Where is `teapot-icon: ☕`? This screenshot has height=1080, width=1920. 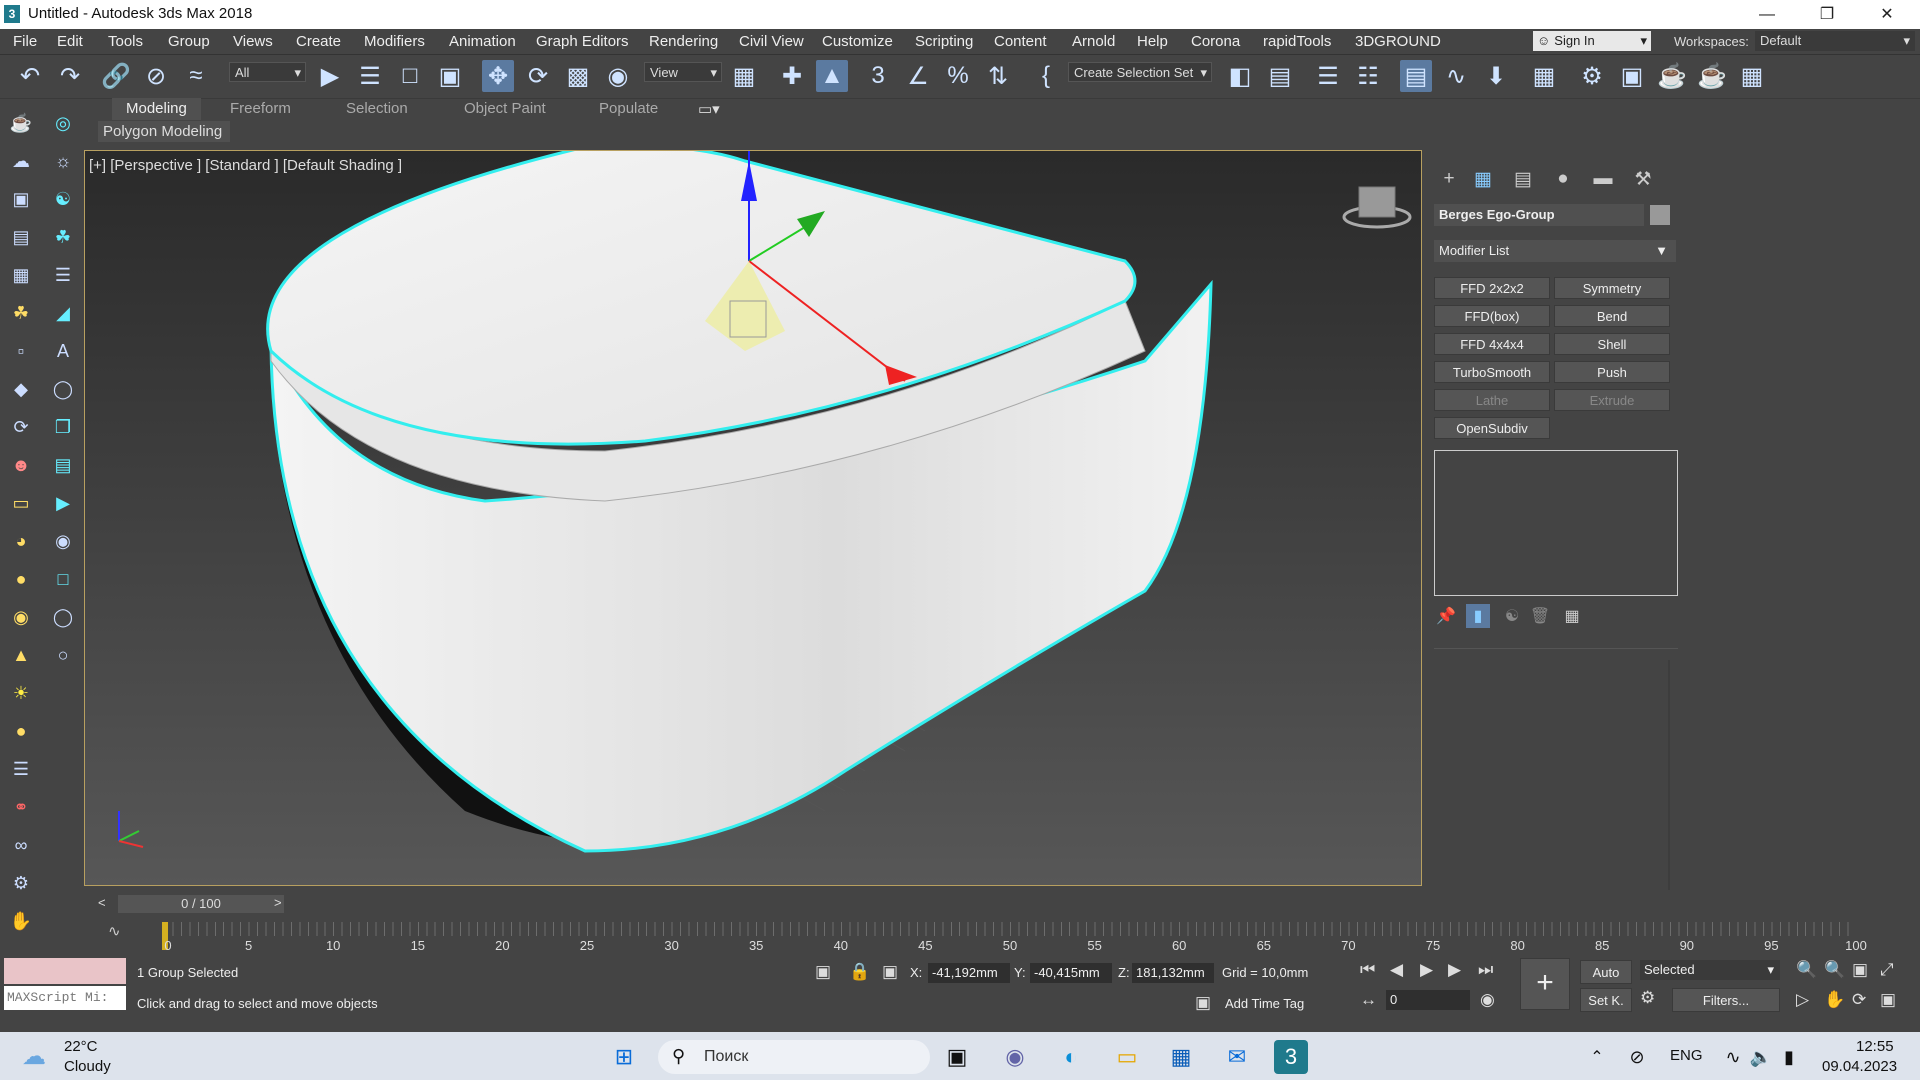
teapot-icon: ☕ is located at coordinates (21, 123).